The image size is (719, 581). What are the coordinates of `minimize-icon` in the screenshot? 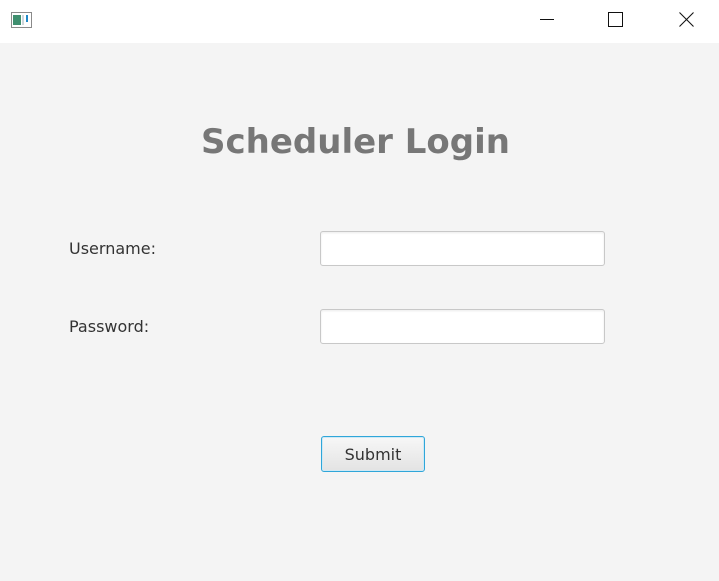 It's located at (547, 21).